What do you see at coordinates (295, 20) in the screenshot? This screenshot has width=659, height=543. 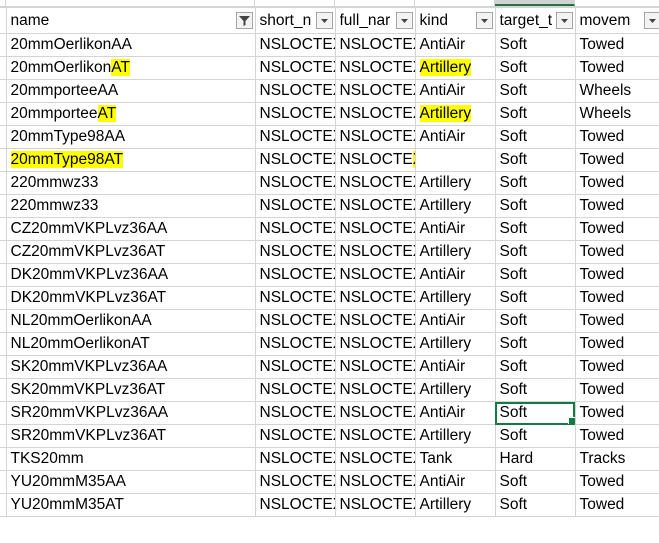 I see `column-header-1: short_n` at bounding box center [295, 20].